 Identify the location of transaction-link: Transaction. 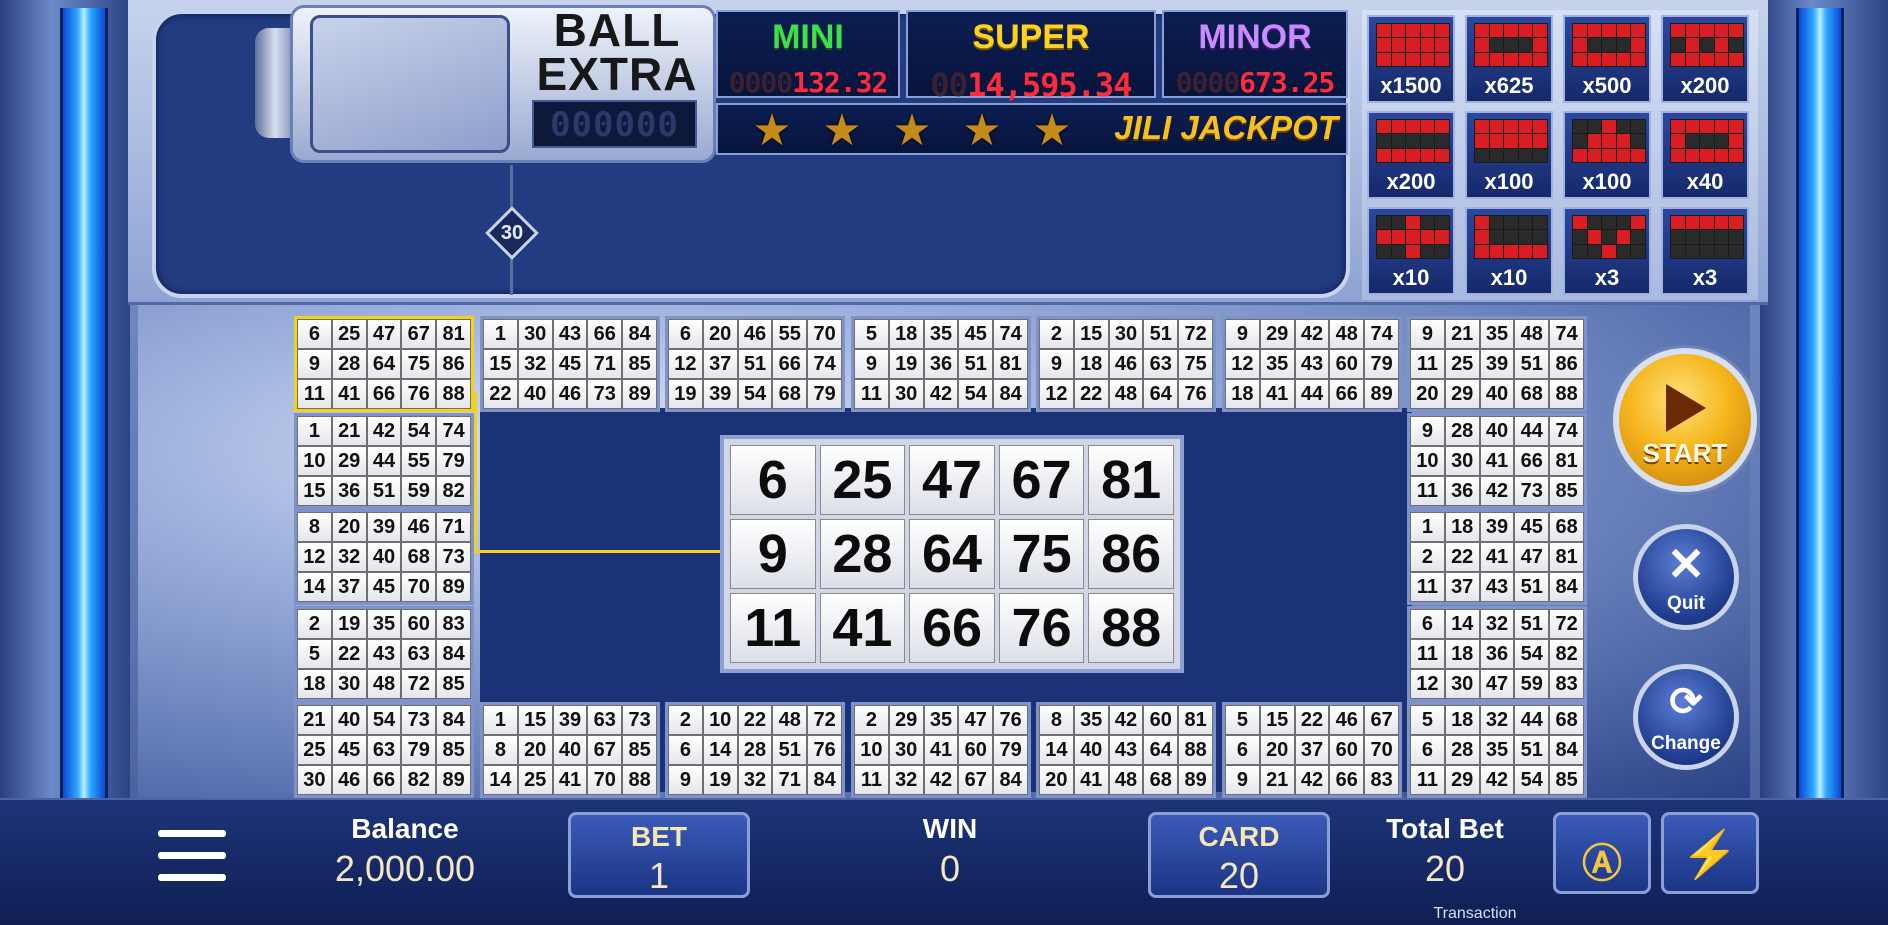
(1475, 914).